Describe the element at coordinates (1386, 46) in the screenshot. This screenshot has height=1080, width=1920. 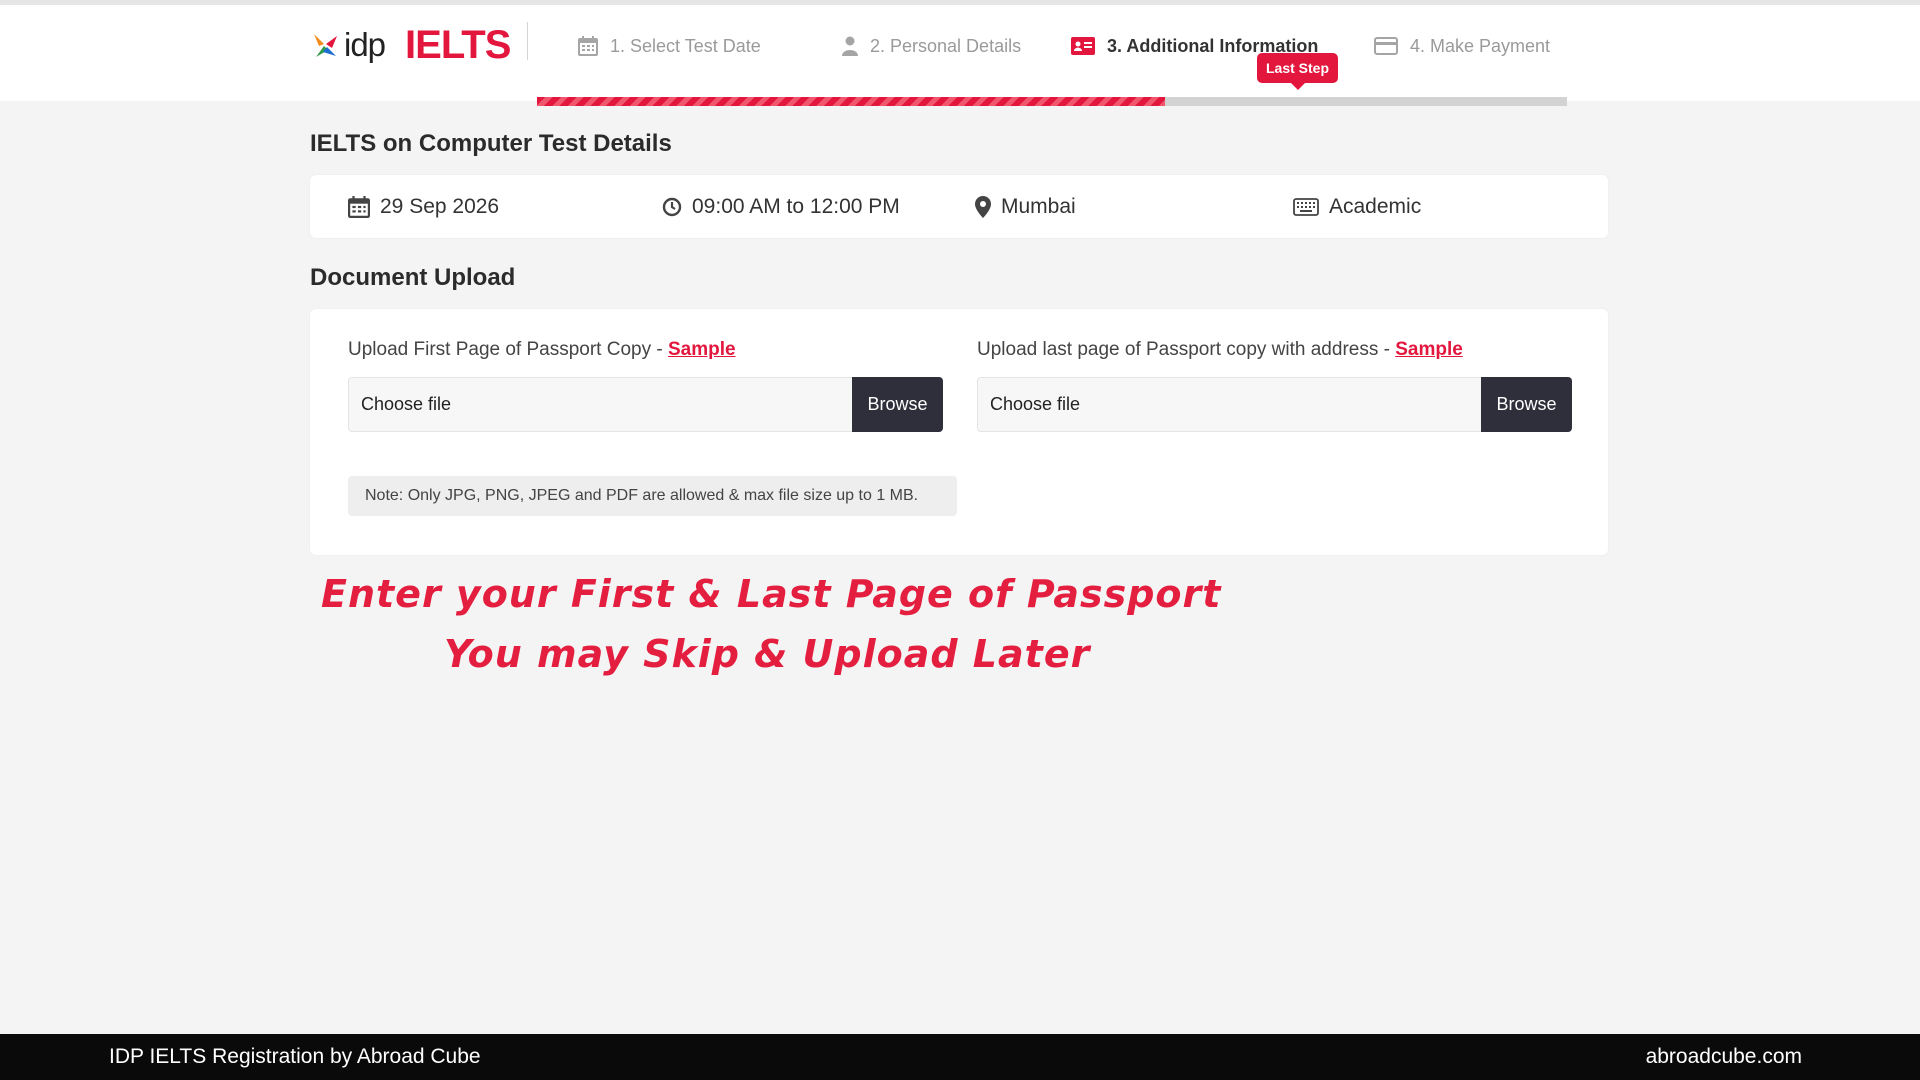
I see `credit-card-icon` at that location.